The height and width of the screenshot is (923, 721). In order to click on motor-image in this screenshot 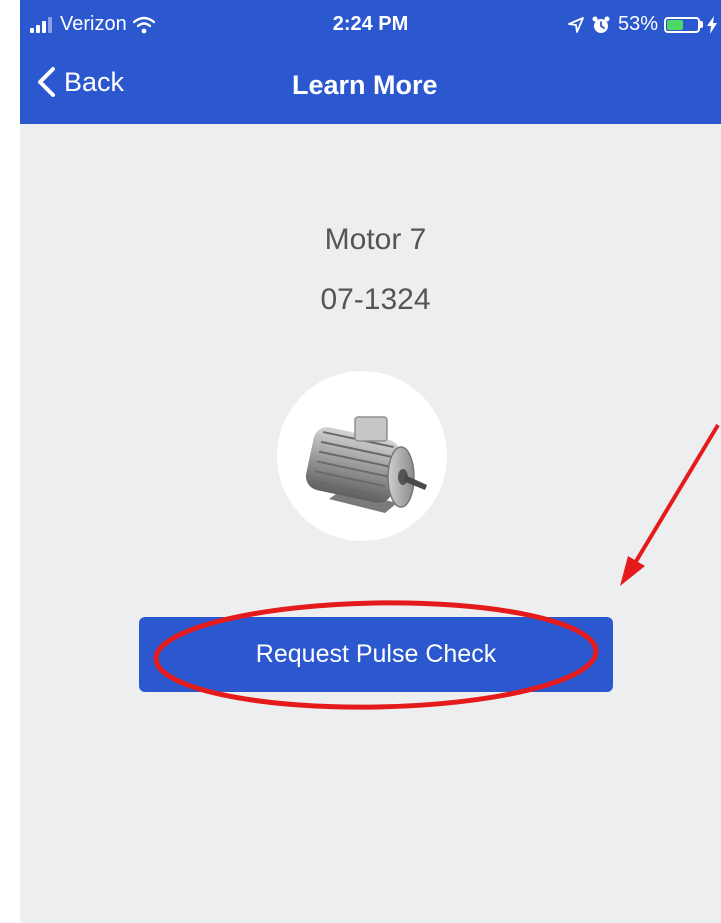, I will do `click(362, 456)`.